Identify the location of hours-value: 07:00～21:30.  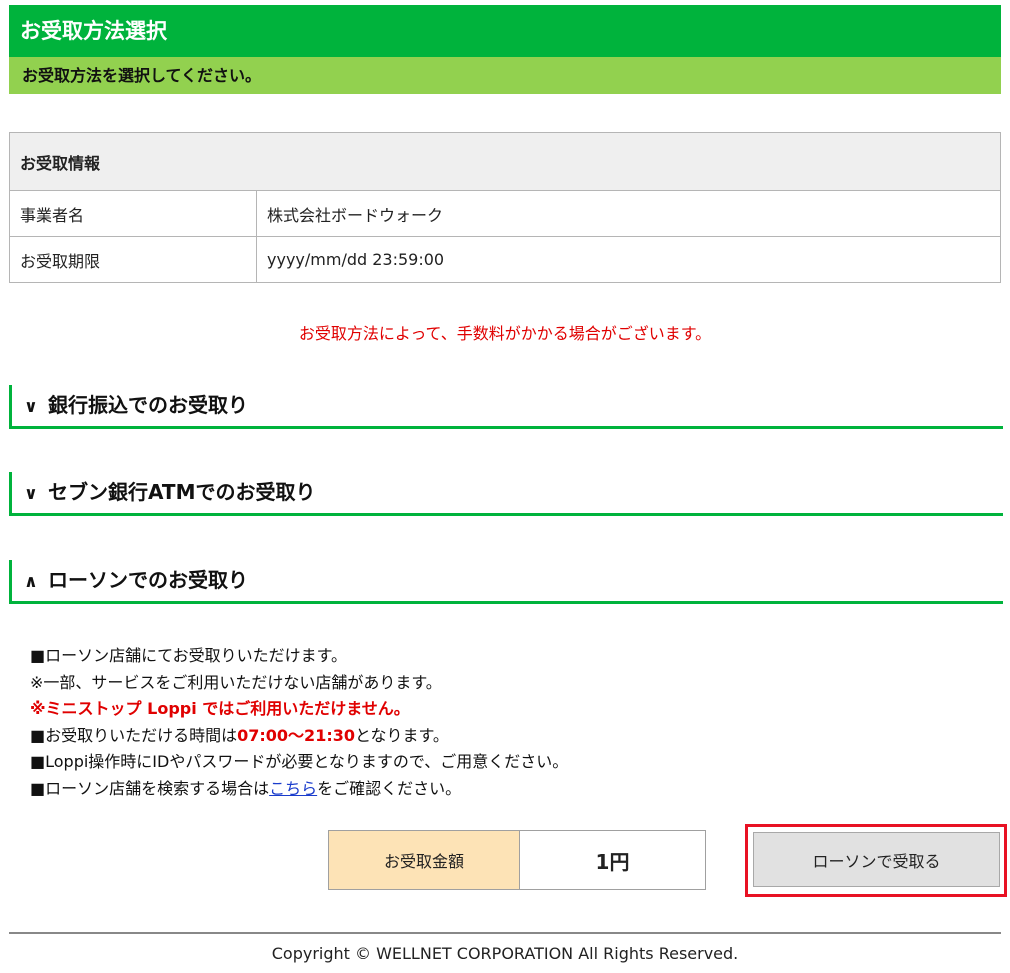
(296, 735).